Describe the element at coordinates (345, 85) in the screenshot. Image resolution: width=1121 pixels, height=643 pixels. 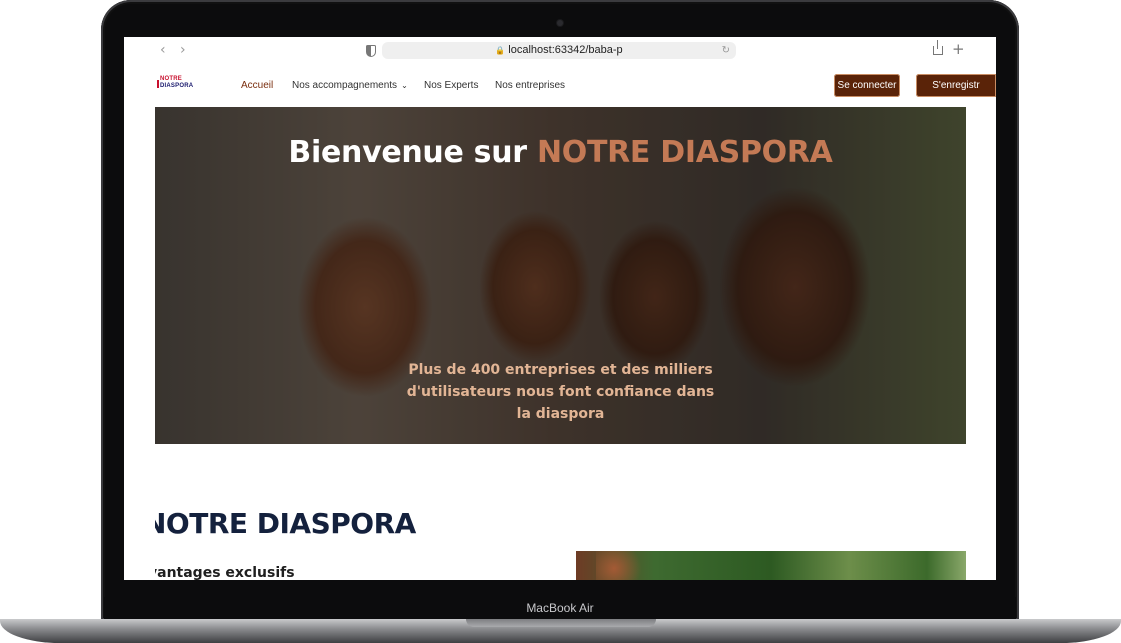
I see `nav-accompagnements-label: Nos accompagnements` at that location.